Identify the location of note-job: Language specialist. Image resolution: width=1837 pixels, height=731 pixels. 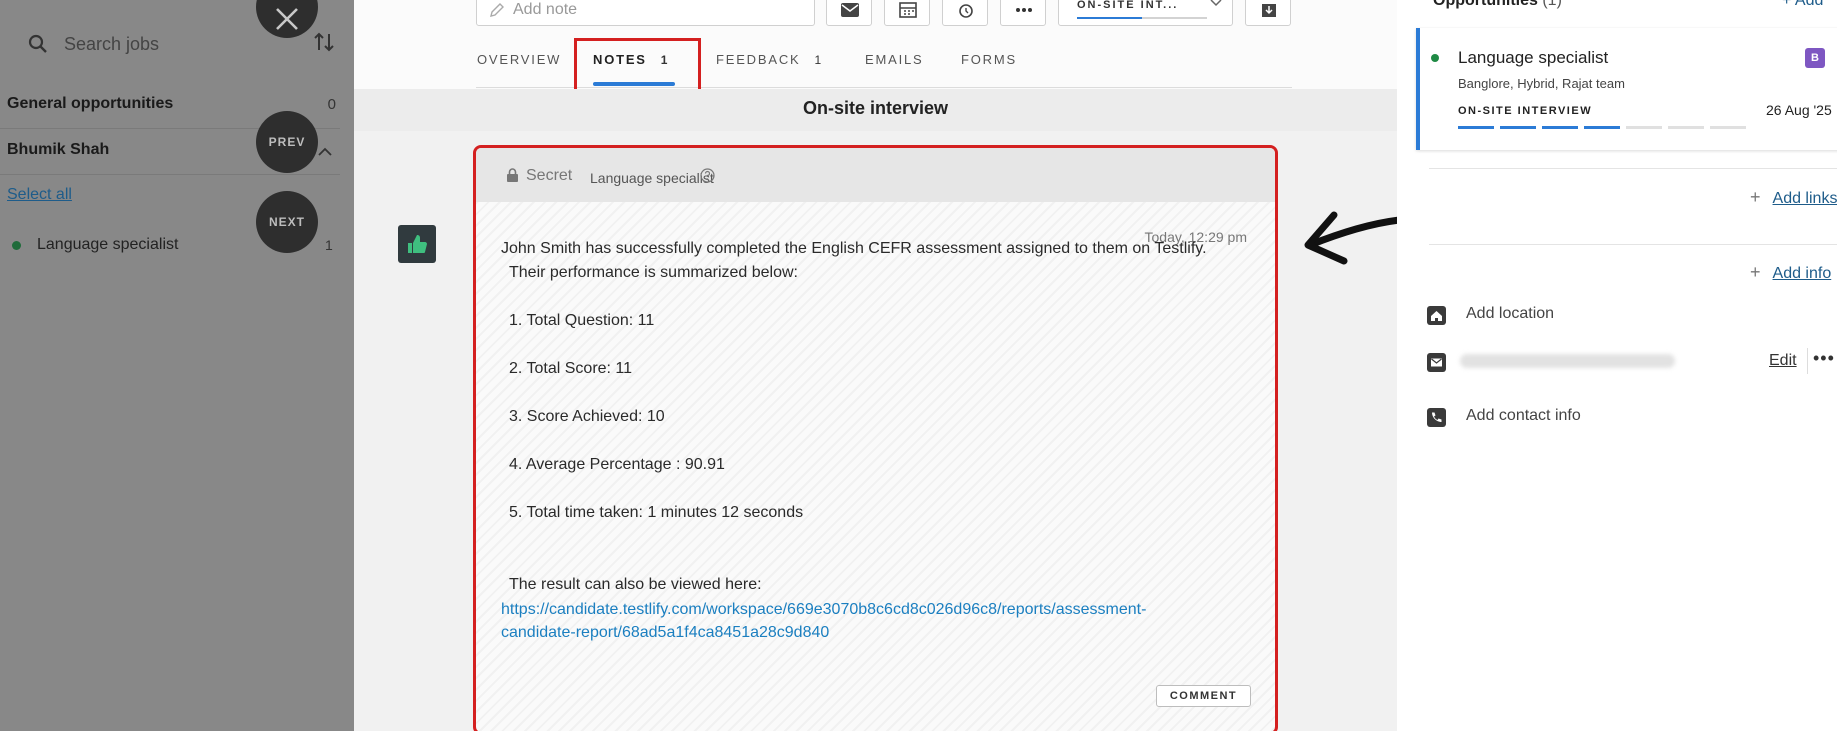
(652, 178).